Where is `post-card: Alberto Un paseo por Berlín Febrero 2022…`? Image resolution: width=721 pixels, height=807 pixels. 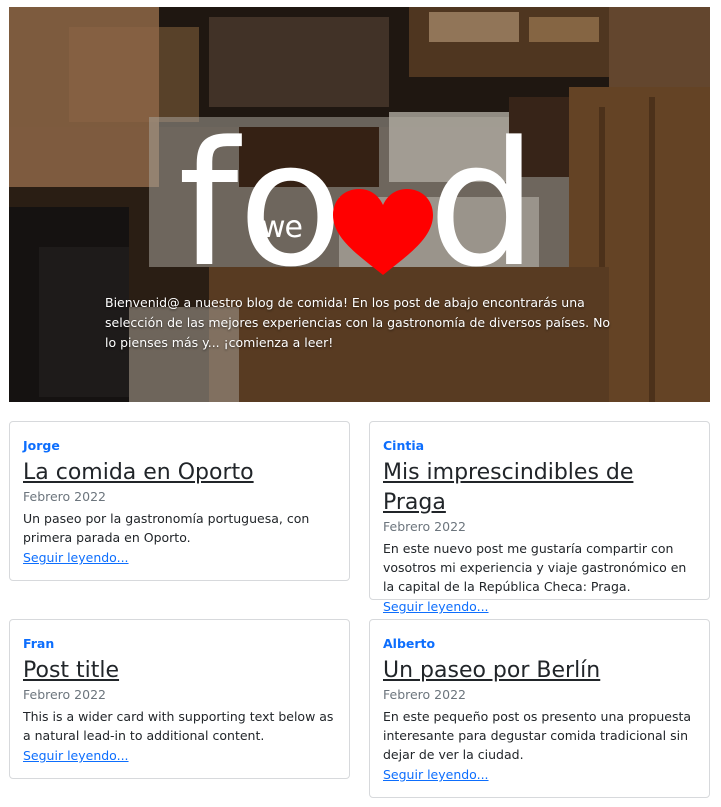
post-card: Alberto Un paseo por Berlín Febrero 2022… is located at coordinates (539, 708).